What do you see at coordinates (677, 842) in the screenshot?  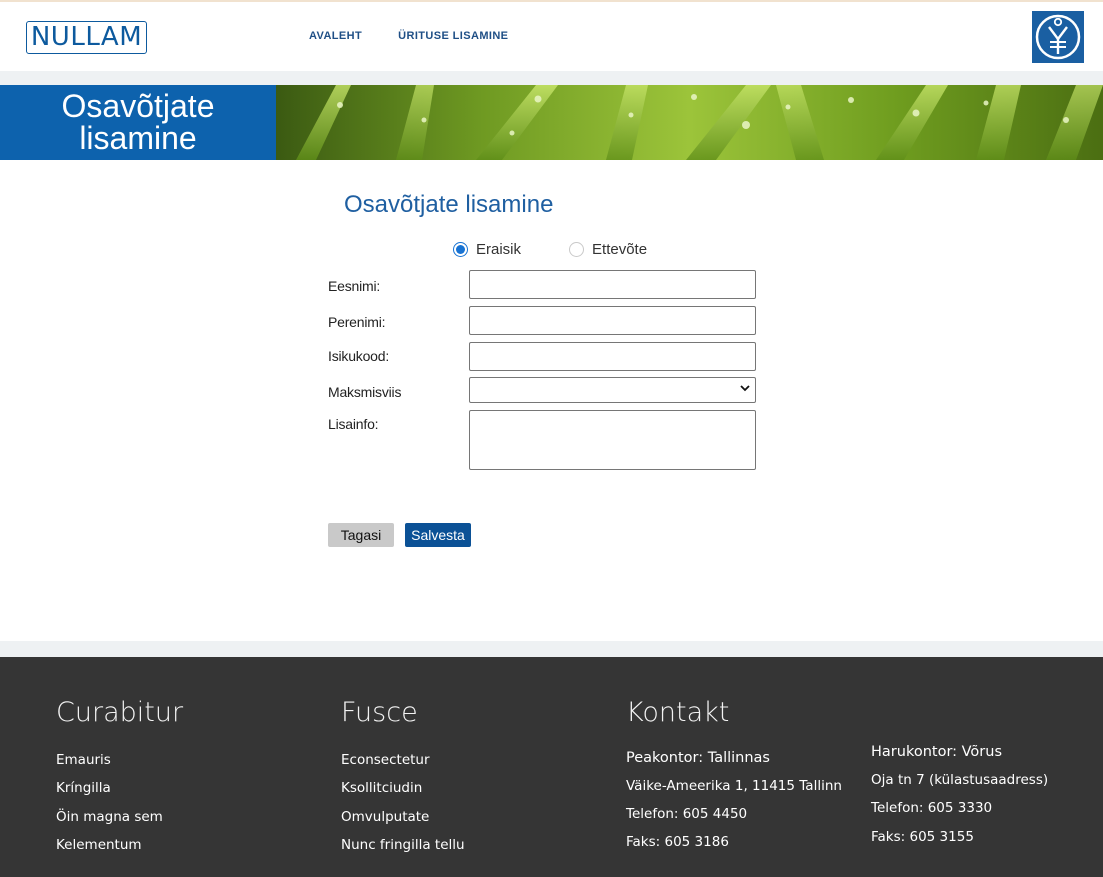 I see `main-office-fax: Faks: 605 3186` at bounding box center [677, 842].